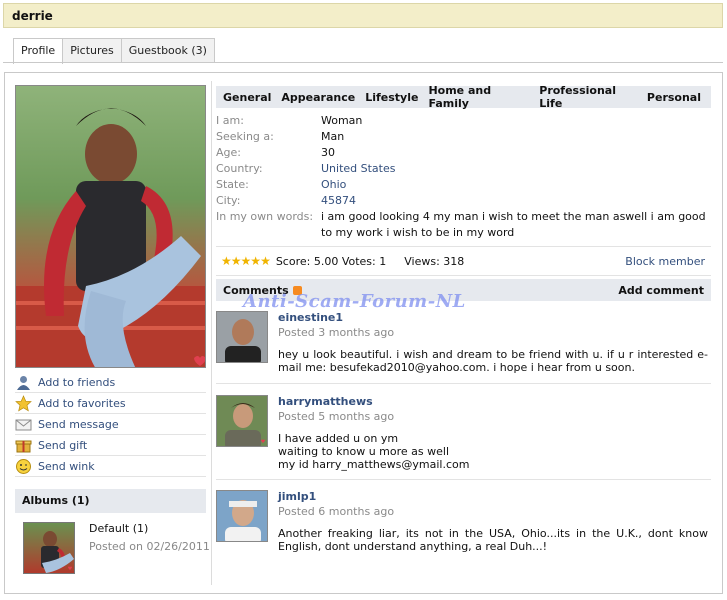 This screenshot has width=727, height=600. Describe the element at coordinates (478, 97) in the screenshot. I see `section-tab-home-and-family: Home and Family` at that location.